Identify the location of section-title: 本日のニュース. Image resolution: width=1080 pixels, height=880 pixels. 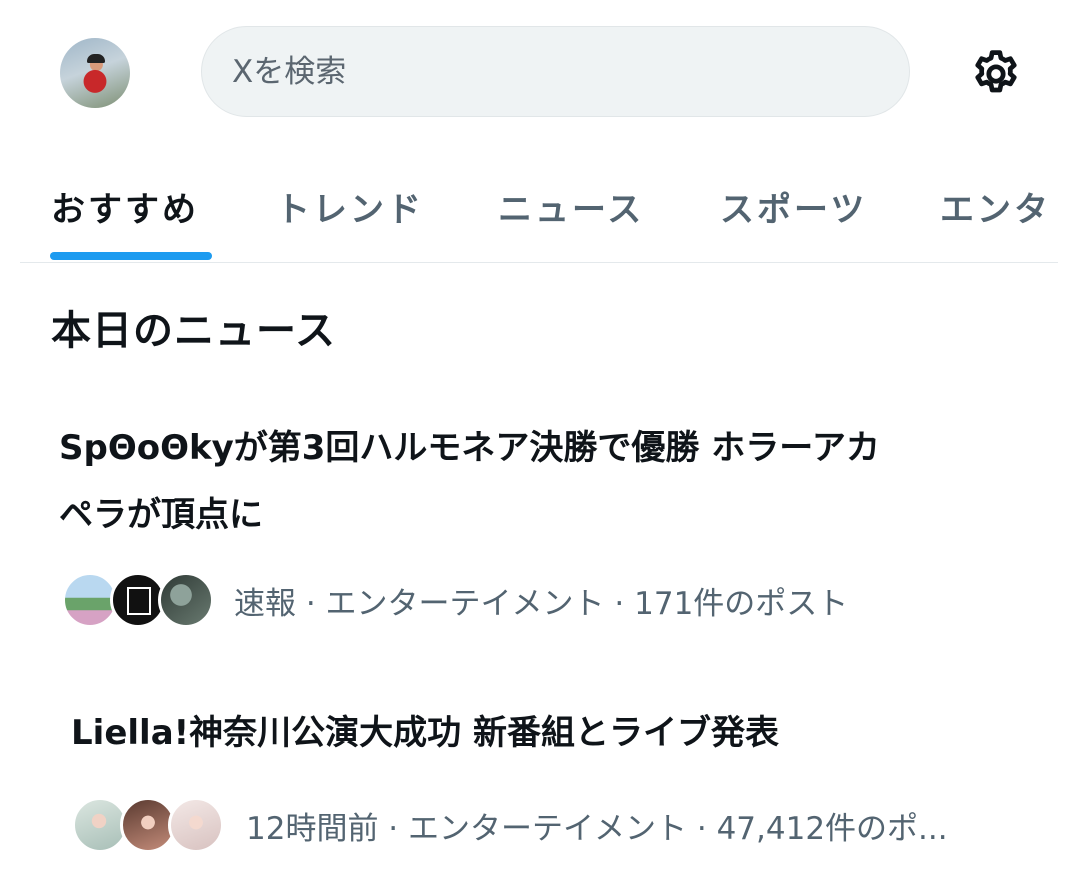
(193, 331).